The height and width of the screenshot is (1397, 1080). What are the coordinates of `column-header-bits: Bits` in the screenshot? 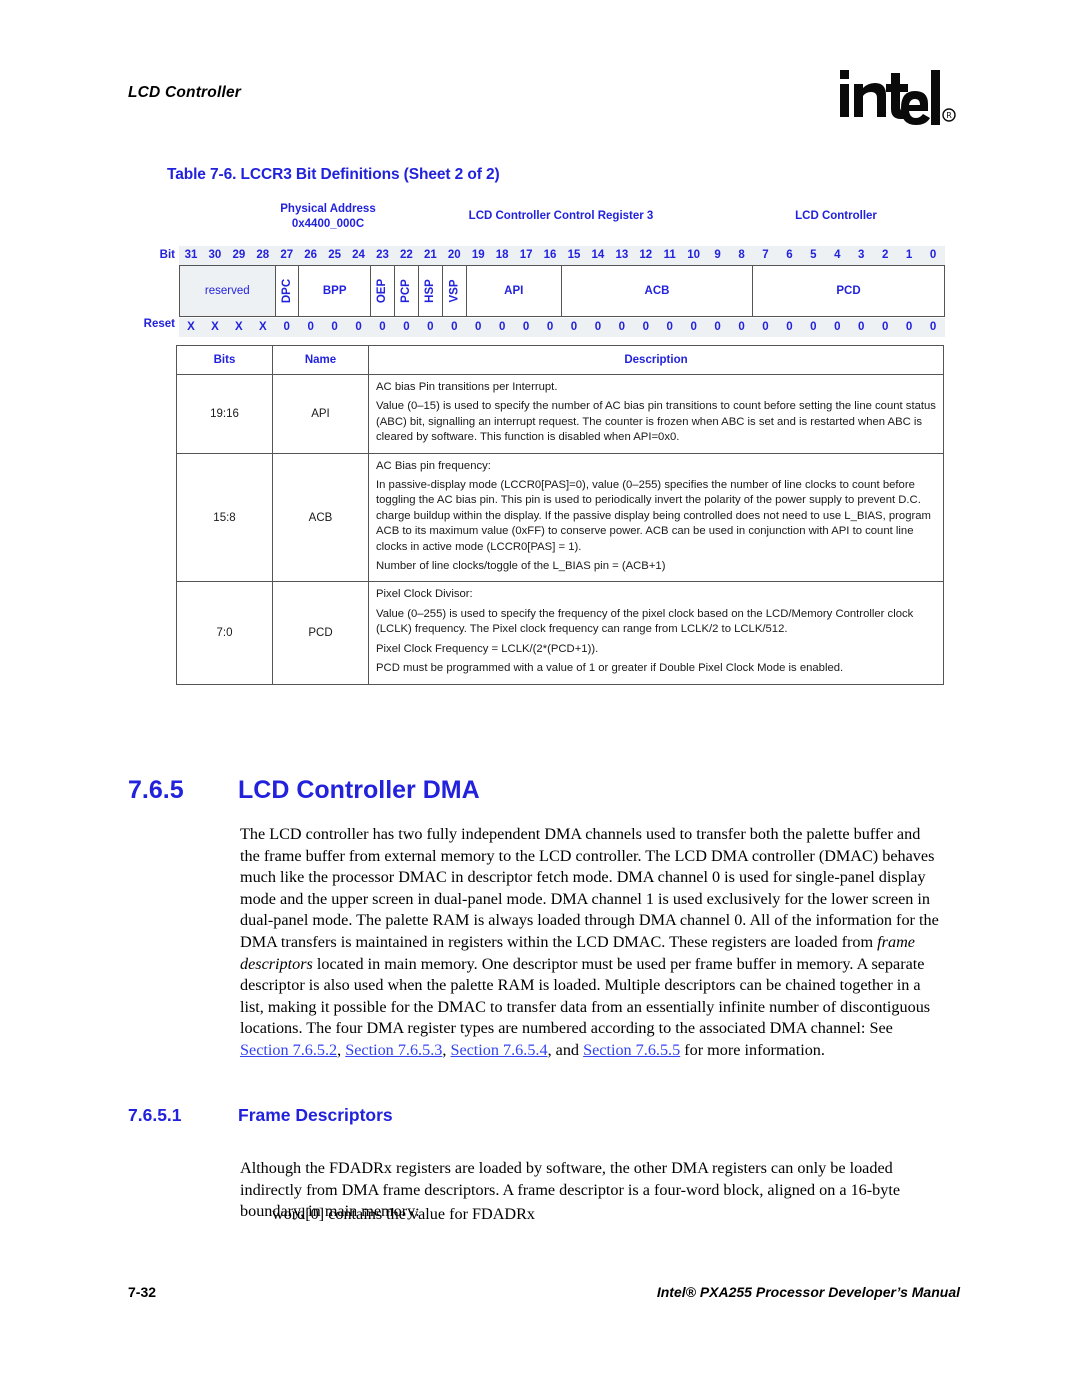 It's located at (224, 360).